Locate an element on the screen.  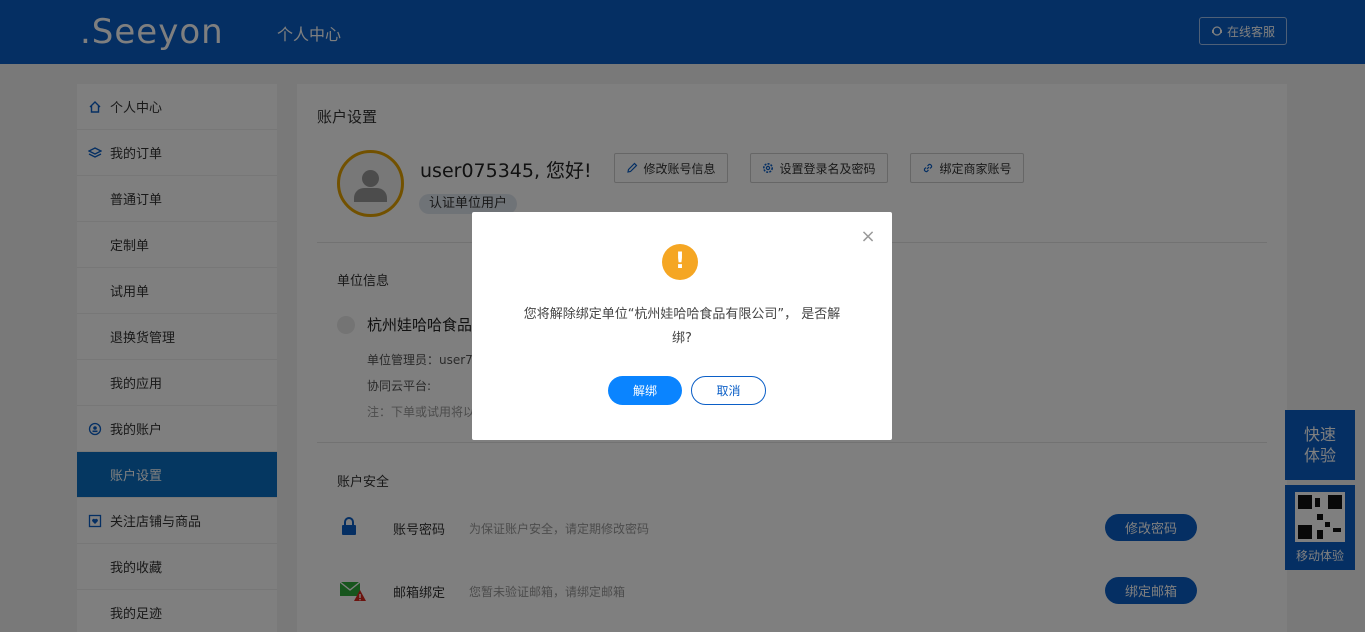
dialog-message-line1: 您将解除绑定单位“杭州娃哈哈食品有限公司”， 是否解 is located at coordinates (682, 314).